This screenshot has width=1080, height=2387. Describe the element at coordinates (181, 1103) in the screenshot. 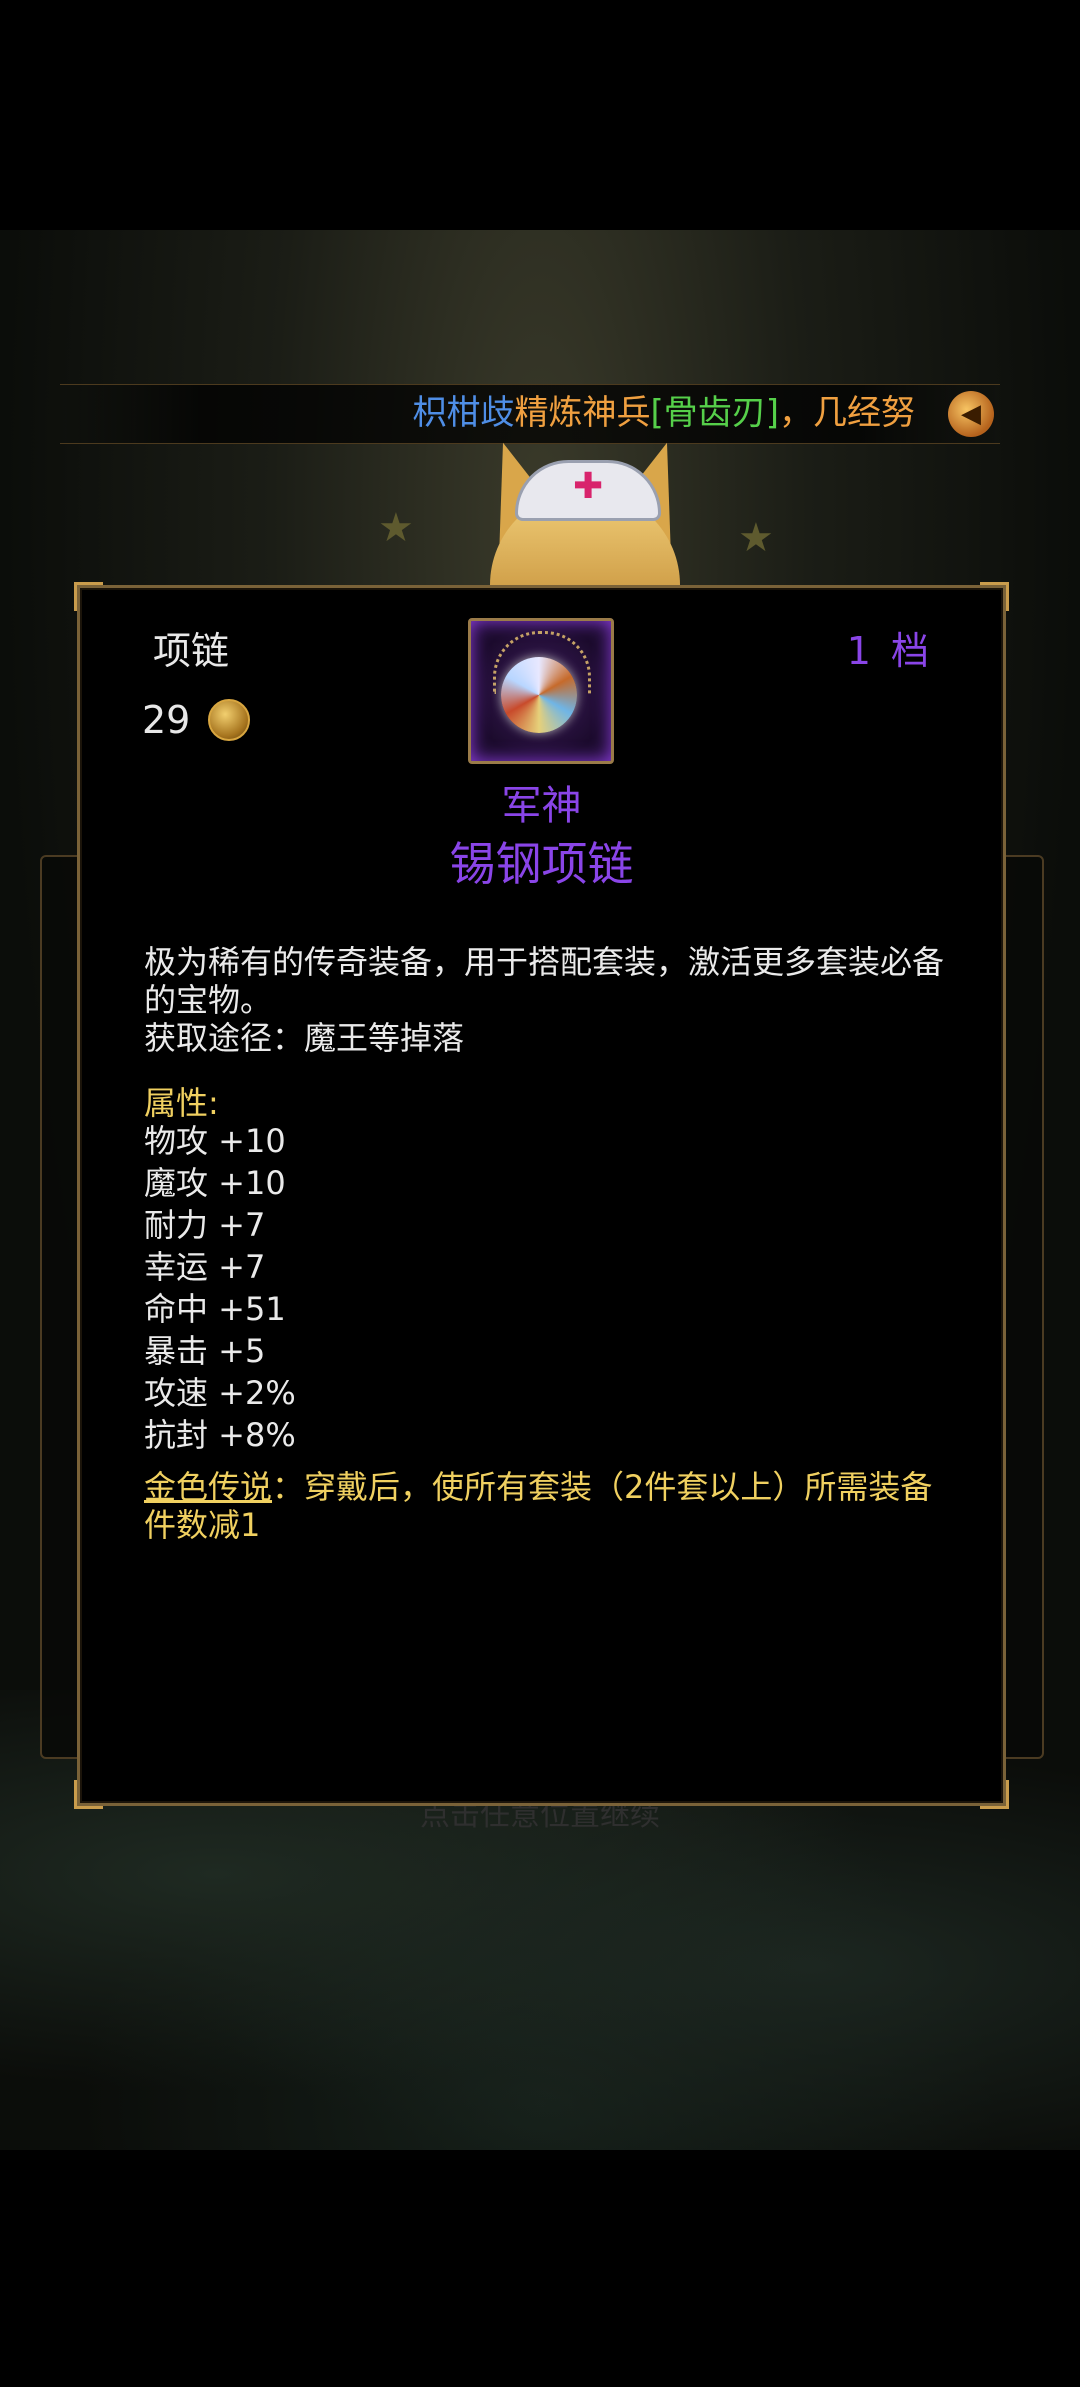

I see `attributes-title: 属性:` at that location.